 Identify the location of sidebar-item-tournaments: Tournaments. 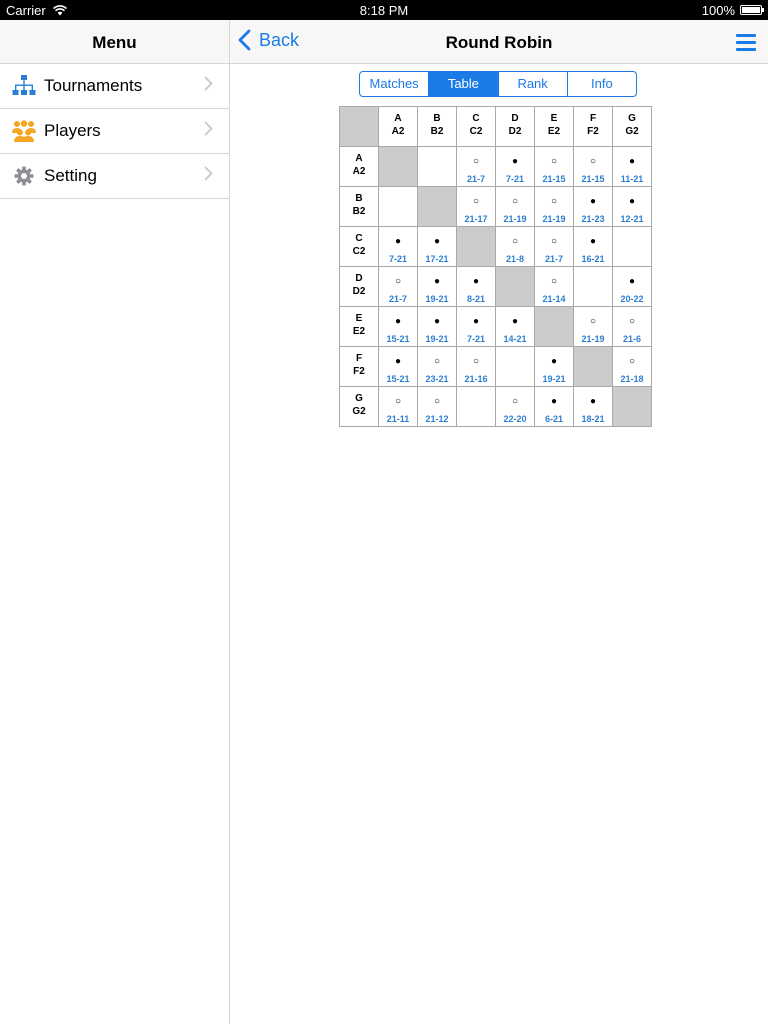
(114, 86).